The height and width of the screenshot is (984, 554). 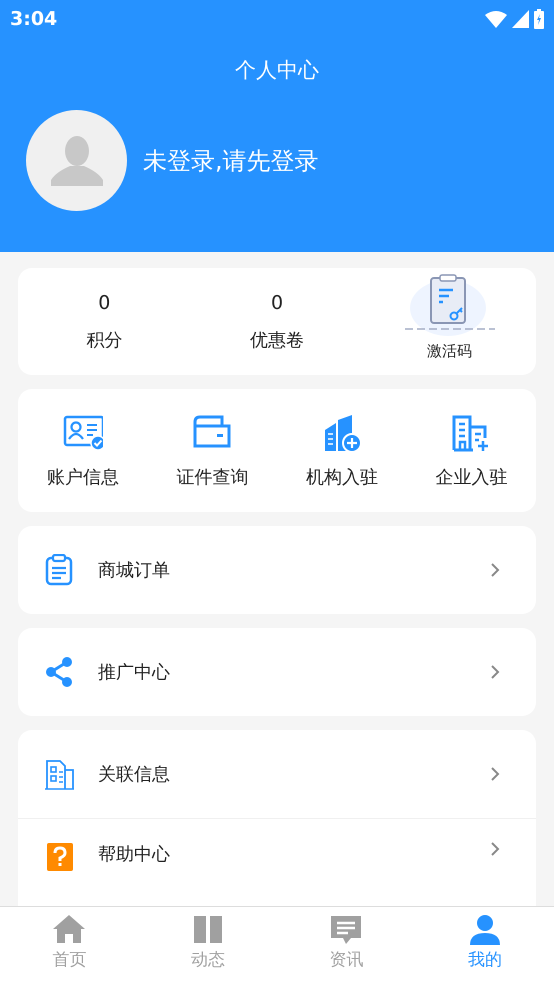 I want to click on id-card-check-icon, so click(x=82, y=433).